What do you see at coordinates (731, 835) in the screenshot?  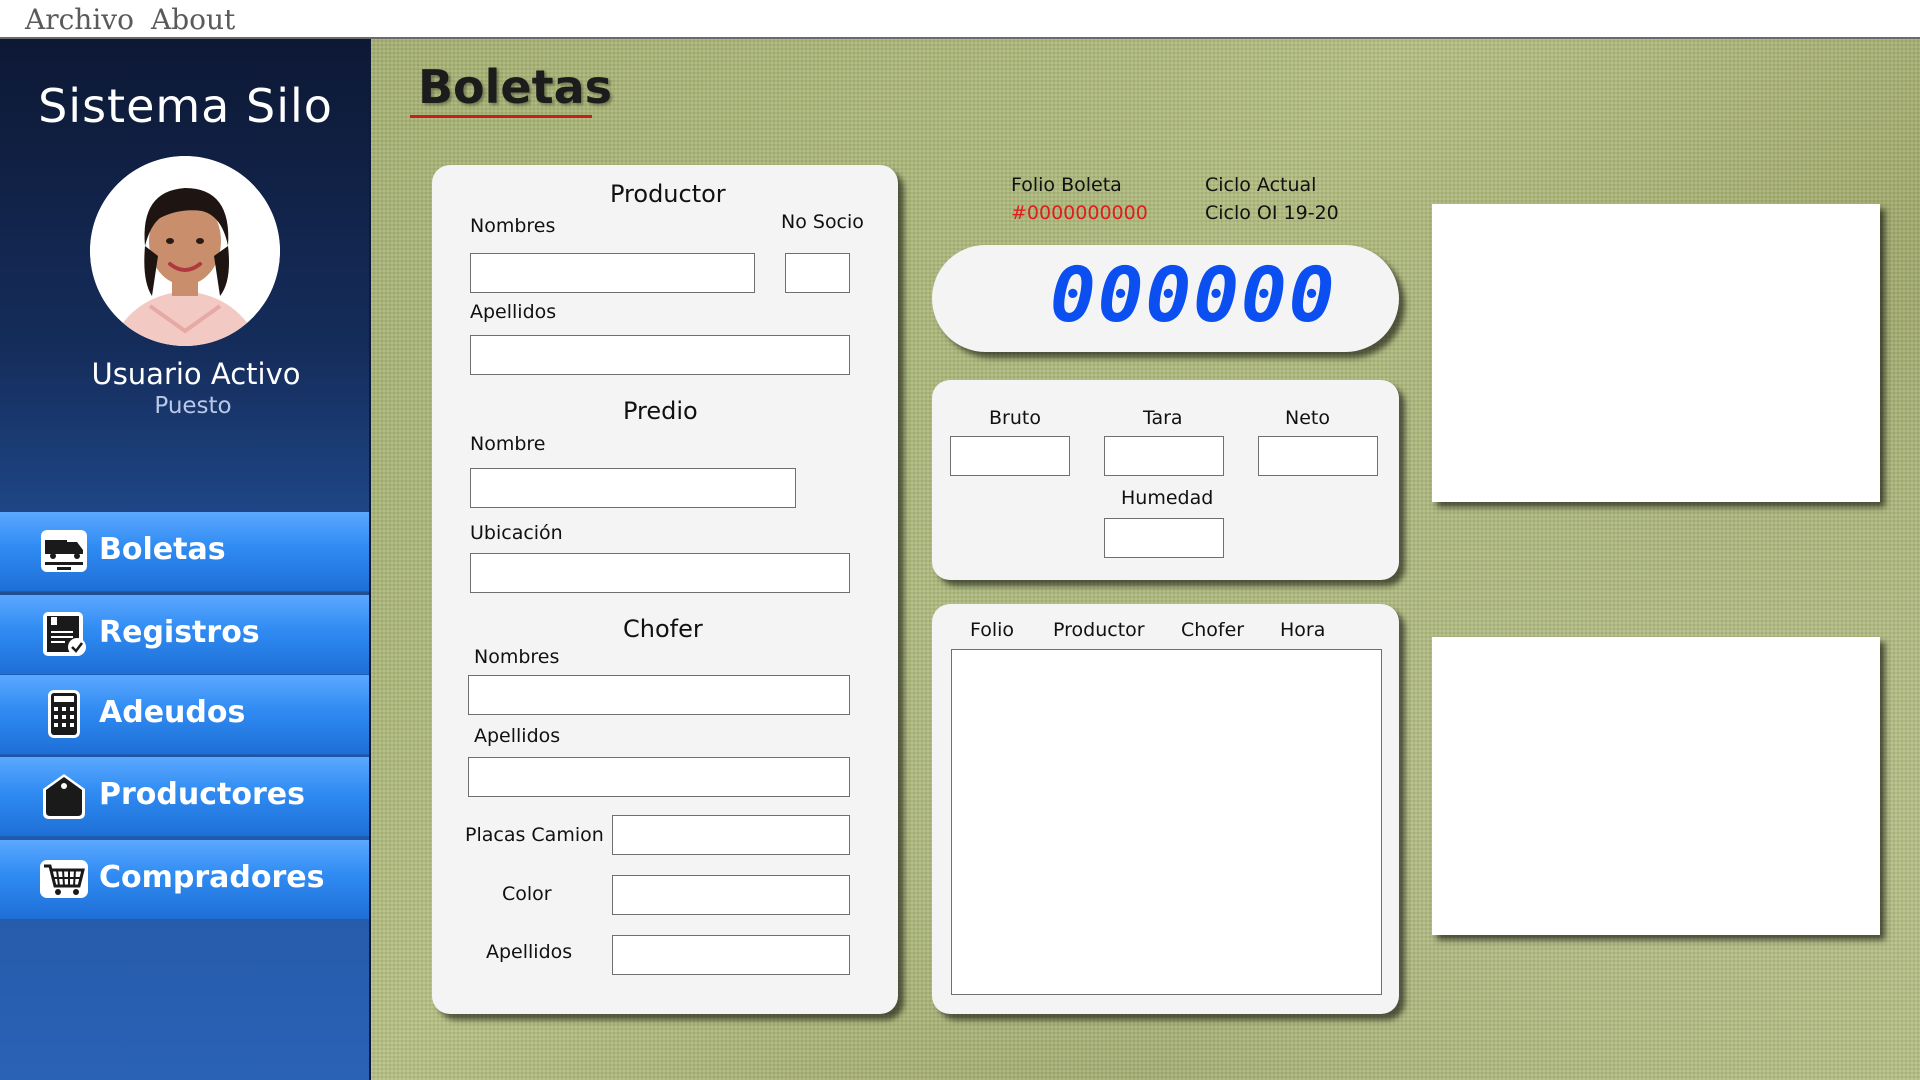 I see `placas-input` at bounding box center [731, 835].